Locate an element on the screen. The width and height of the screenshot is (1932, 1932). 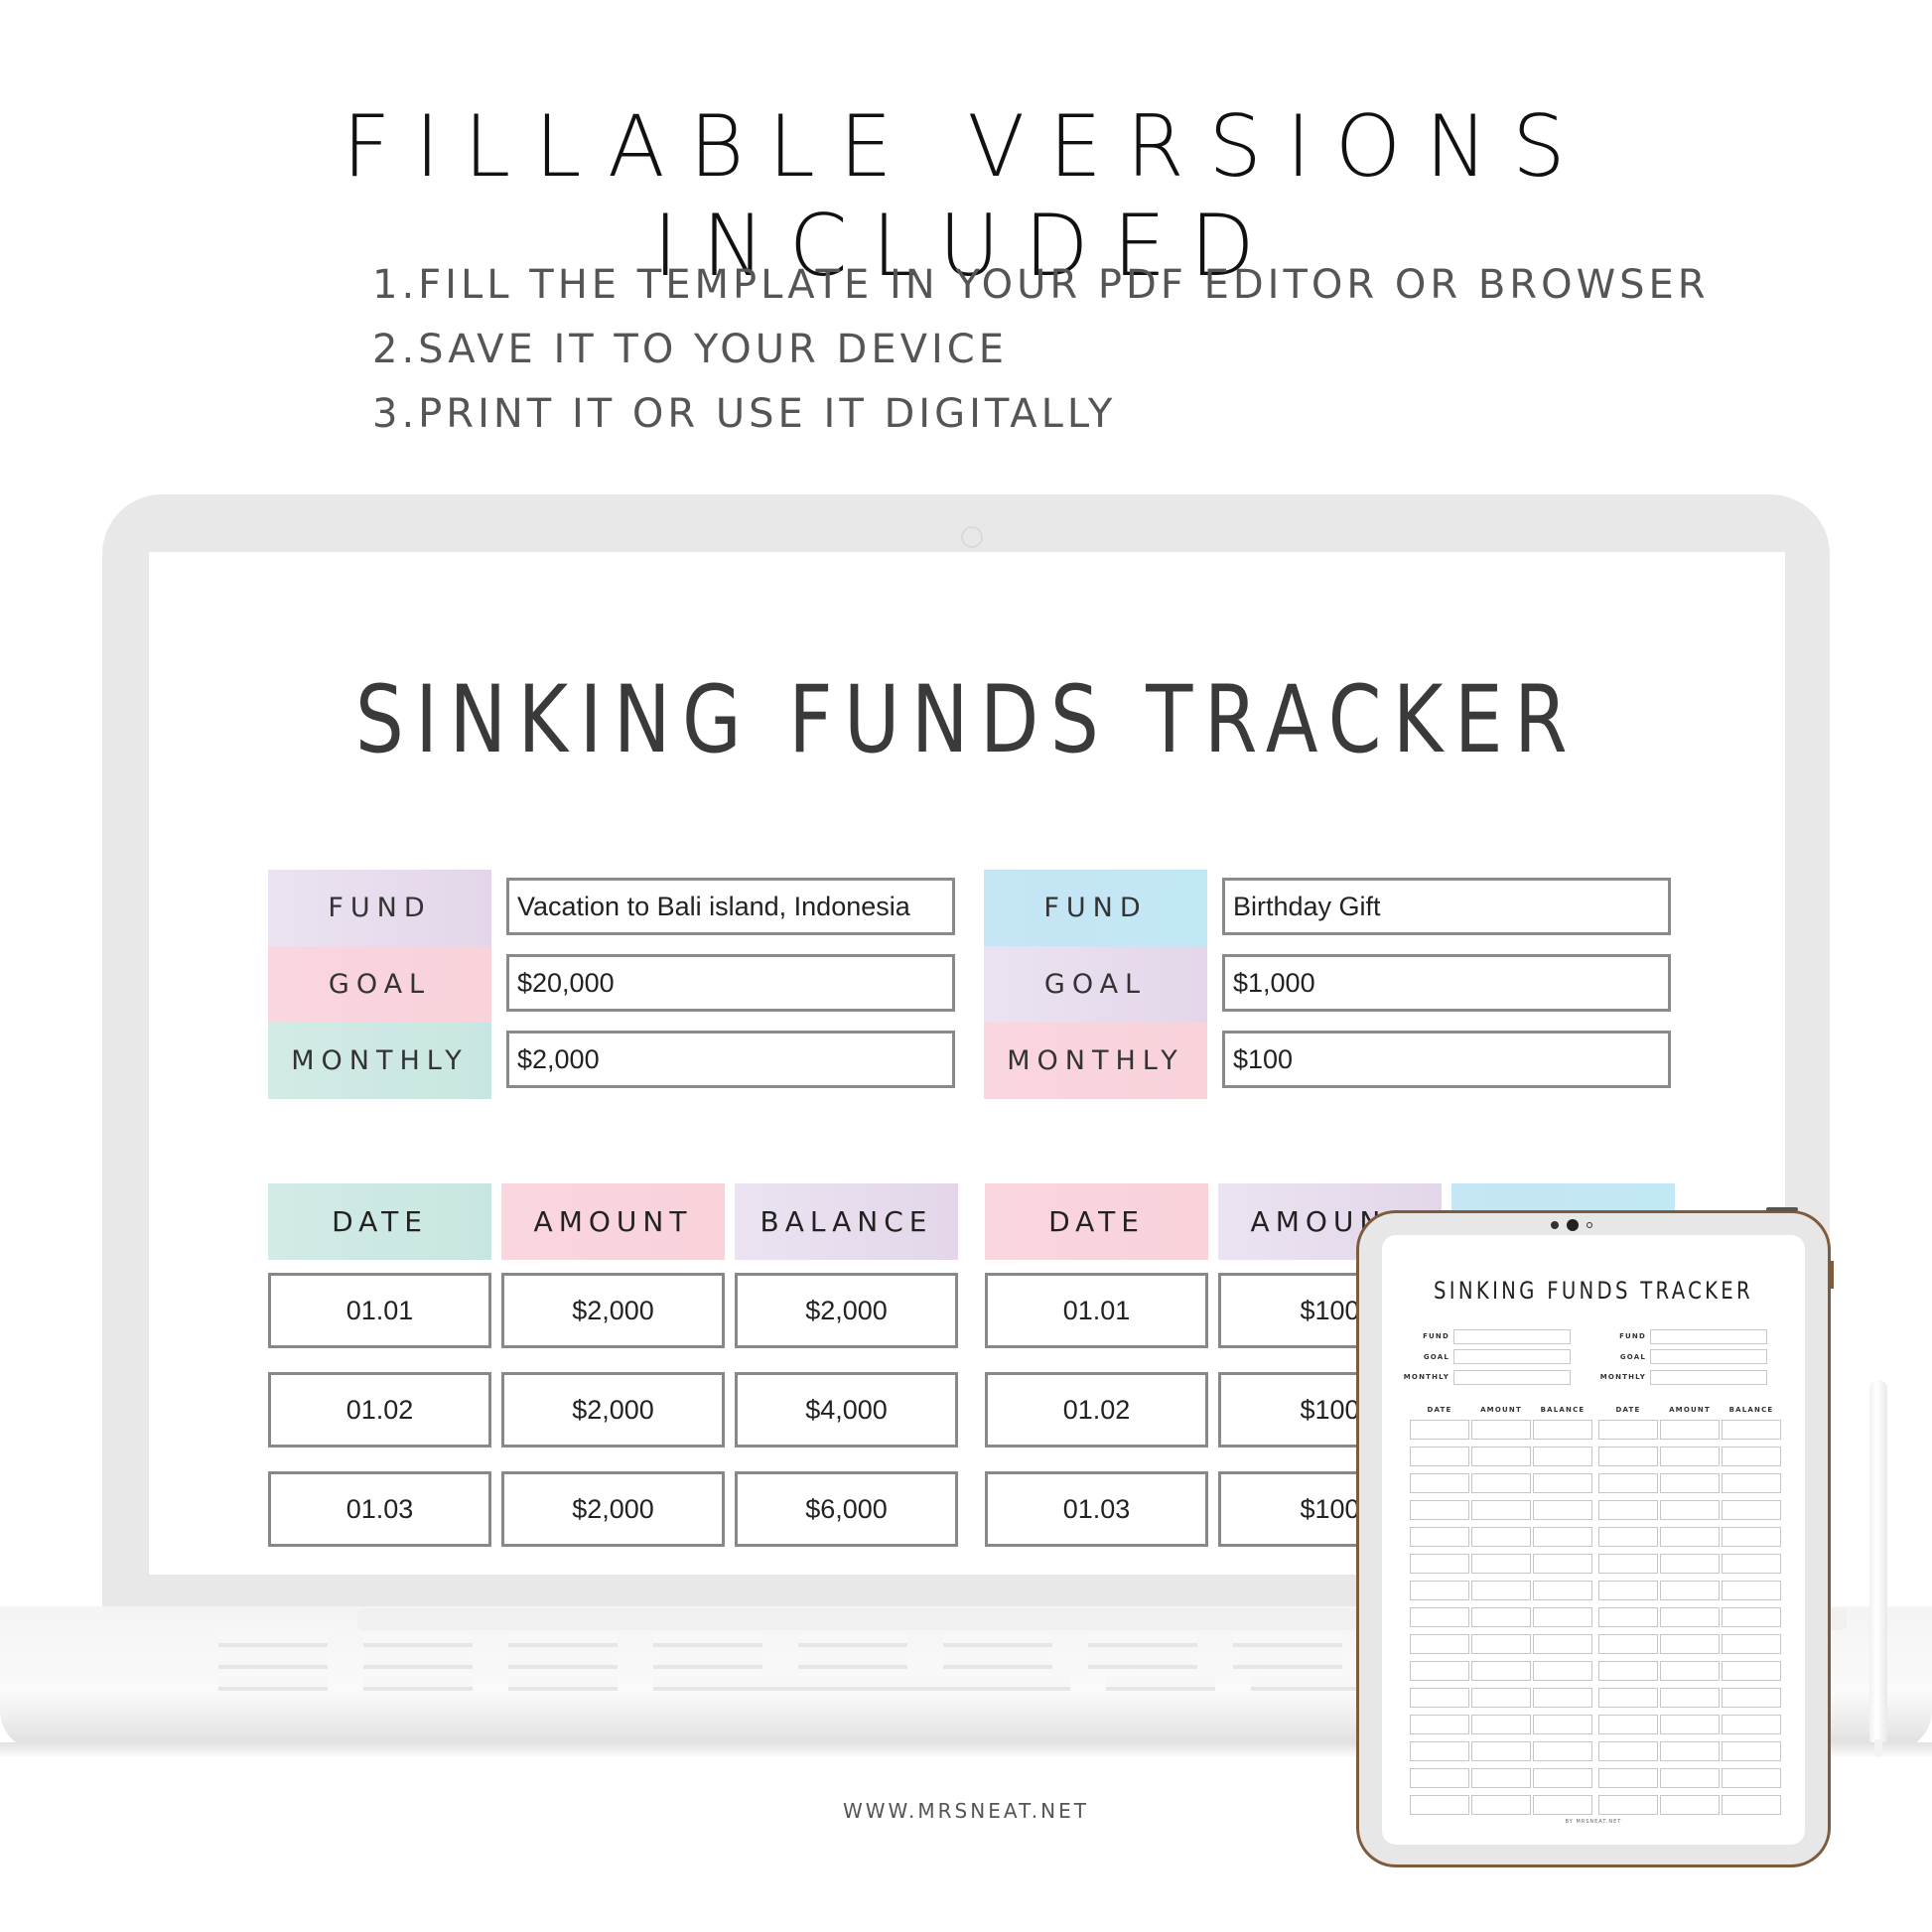
tablet-fund-2-goal-field is located at coordinates (1709, 1356).